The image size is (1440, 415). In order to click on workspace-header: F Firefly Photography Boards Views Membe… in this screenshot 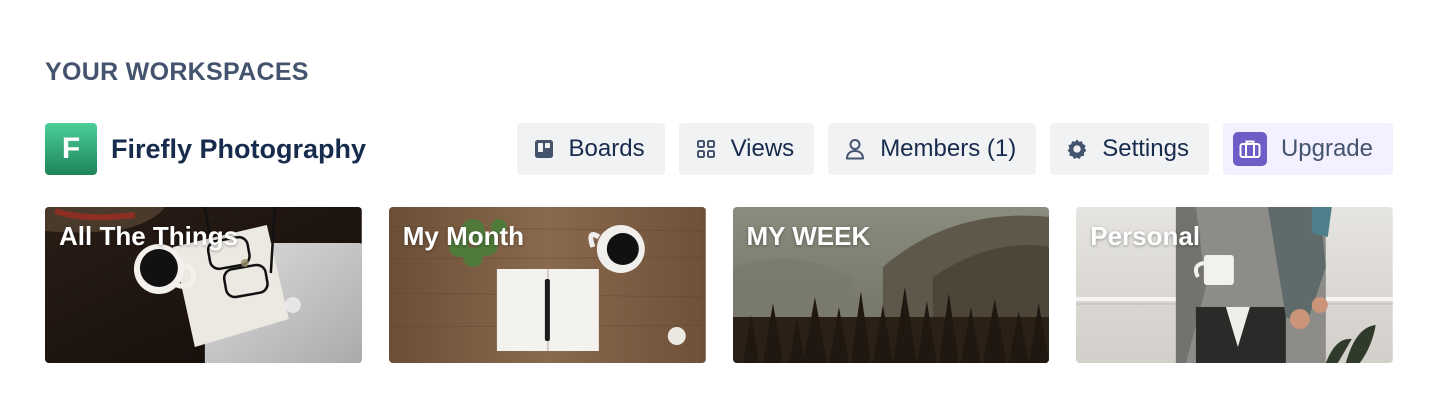, I will do `click(719, 149)`.